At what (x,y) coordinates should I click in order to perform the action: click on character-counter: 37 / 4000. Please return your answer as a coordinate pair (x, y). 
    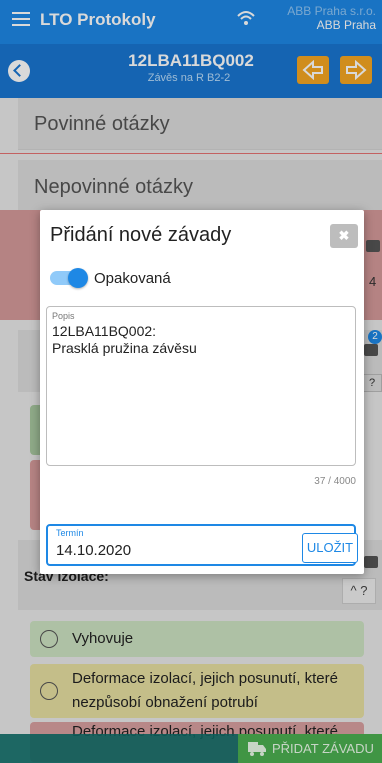
    Looking at the image, I should click on (335, 481).